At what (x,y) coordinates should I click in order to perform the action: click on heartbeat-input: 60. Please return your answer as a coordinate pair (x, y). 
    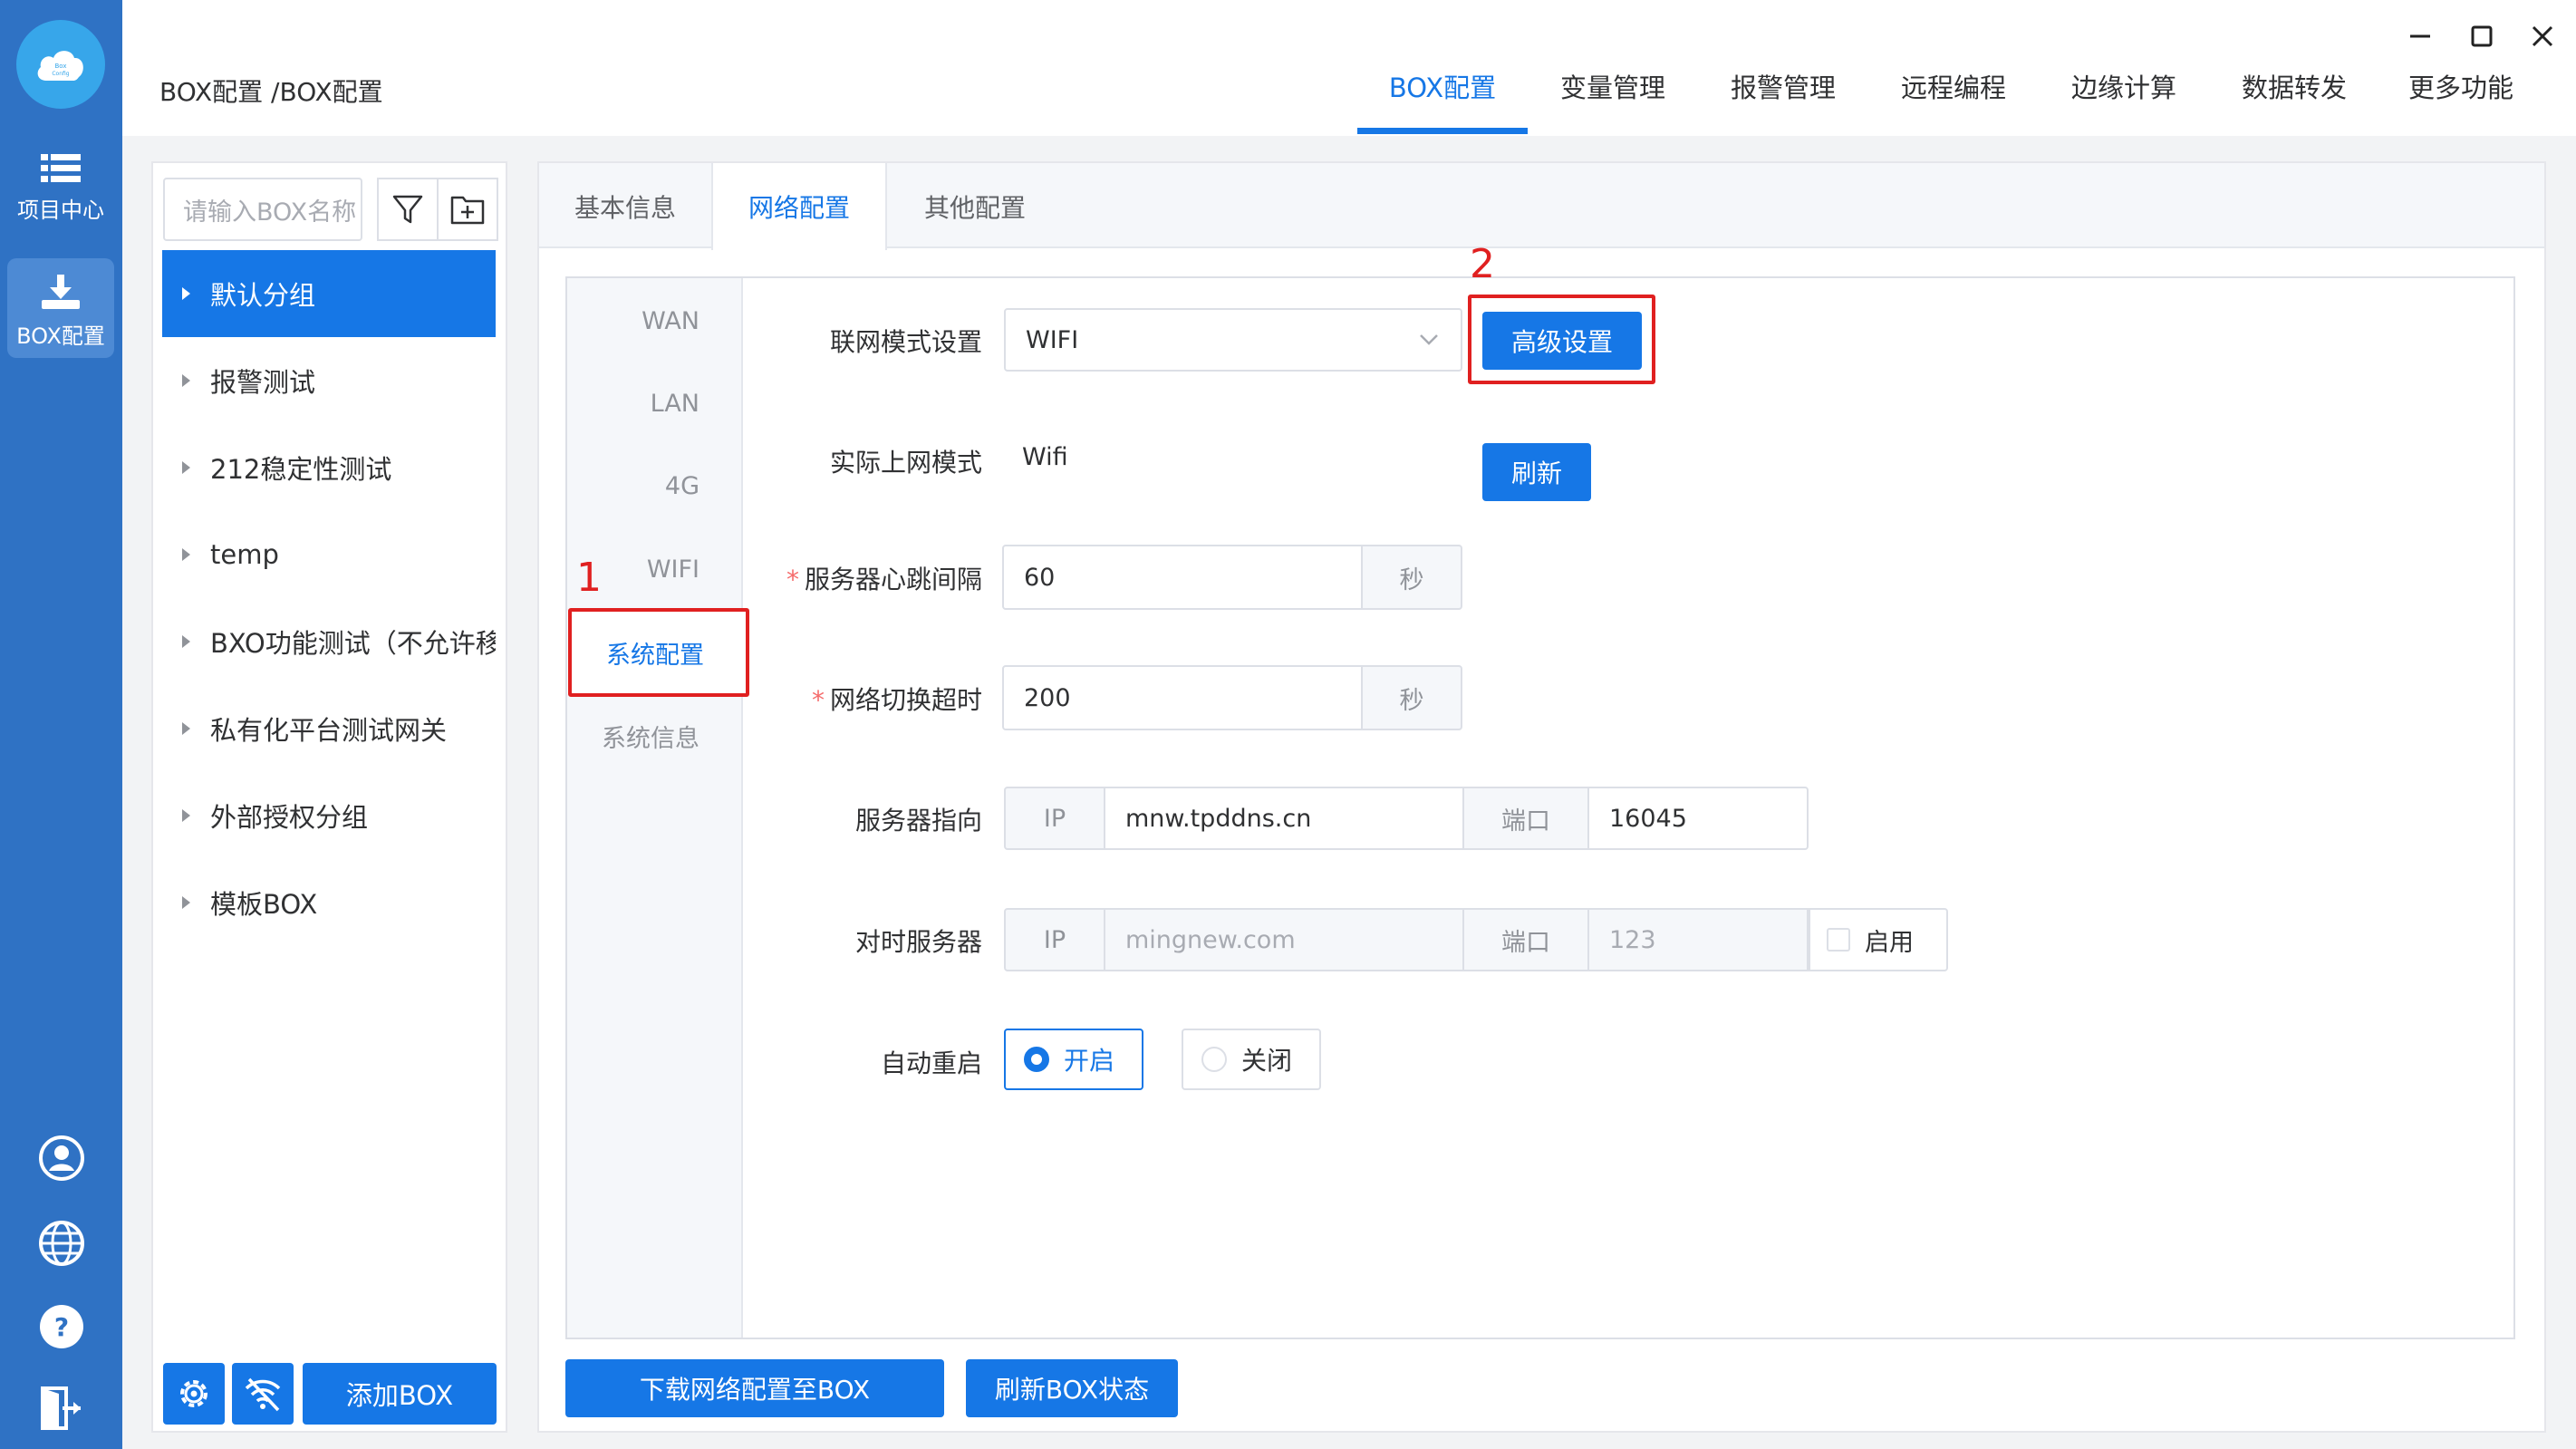
    Looking at the image, I should click on (1182, 578).